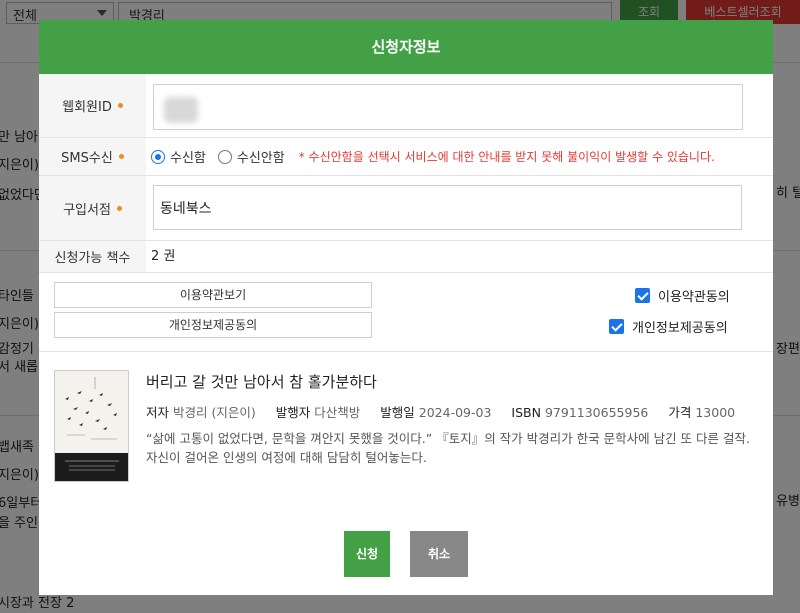 The image size is (800, 613). Describe the element at coordinates (337, 412) in the screenshot. I see `publisher-value: 다산책방` at that location.